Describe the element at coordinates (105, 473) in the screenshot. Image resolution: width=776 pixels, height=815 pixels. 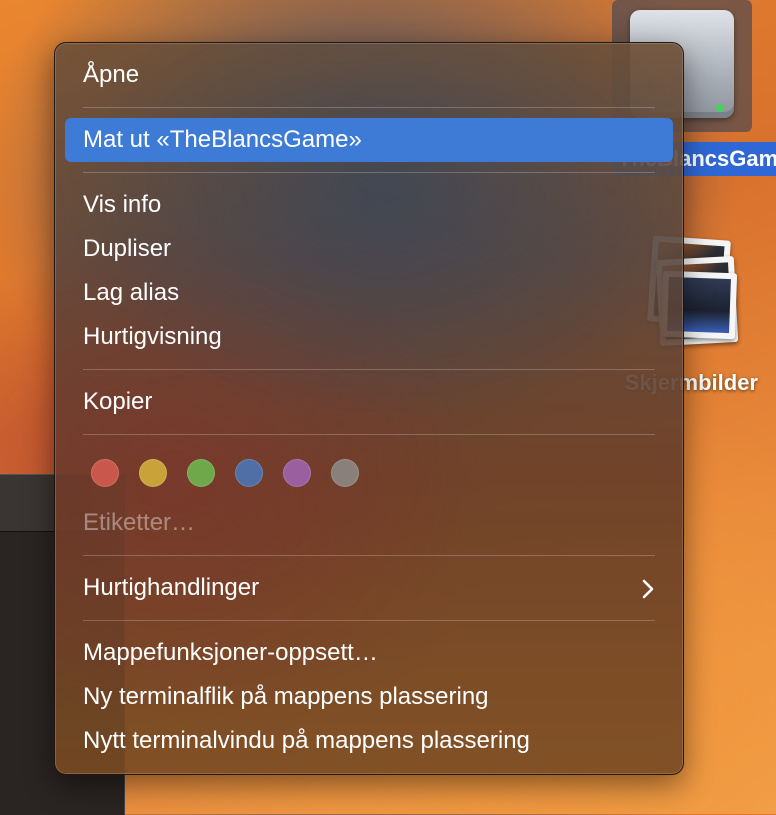
I see `tag-red` at that location.